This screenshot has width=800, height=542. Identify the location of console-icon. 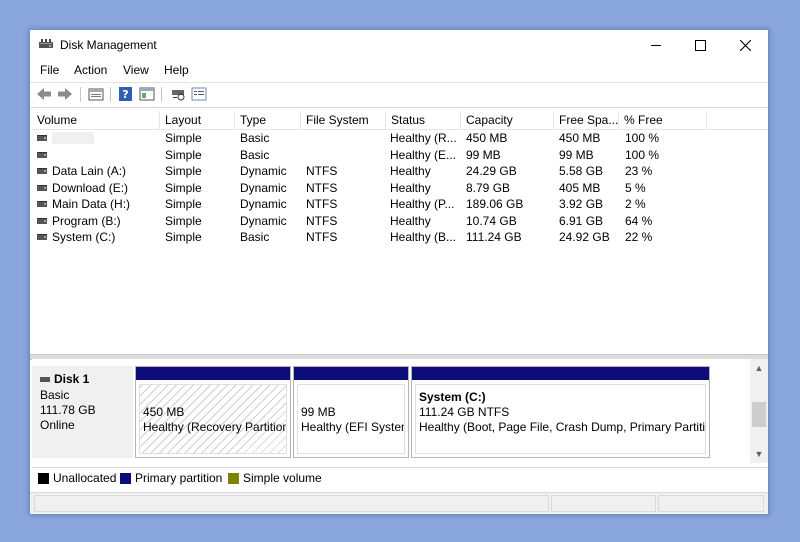
(199, 94).